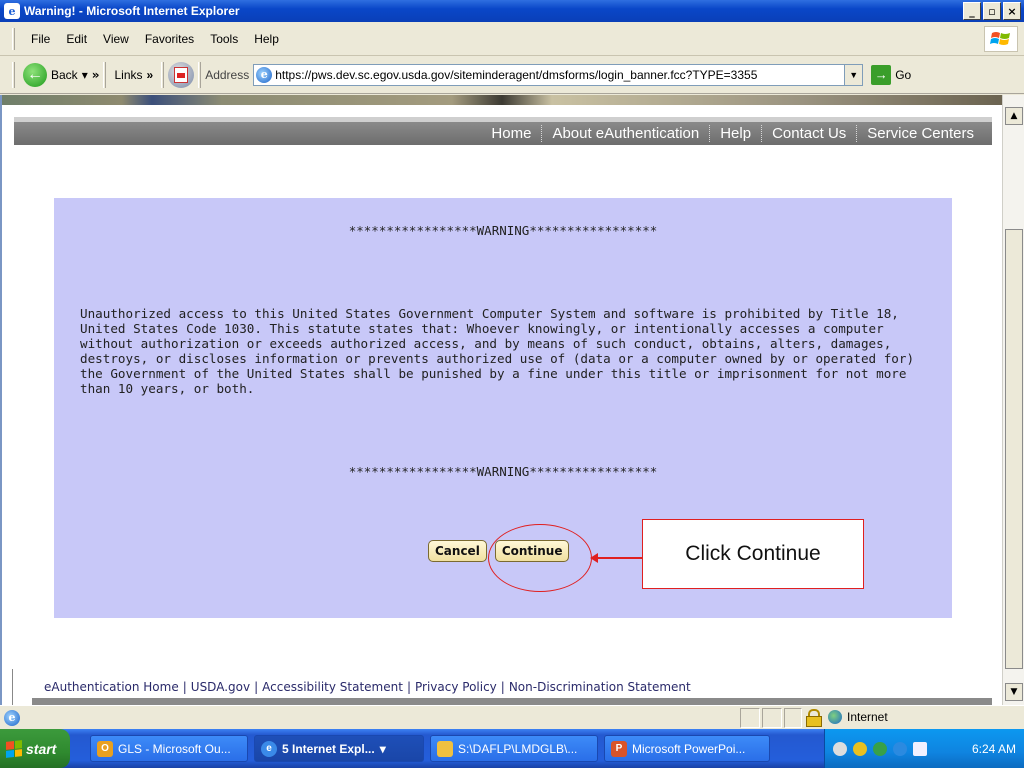  I want to click on links-button: Links », so click(133, 75).